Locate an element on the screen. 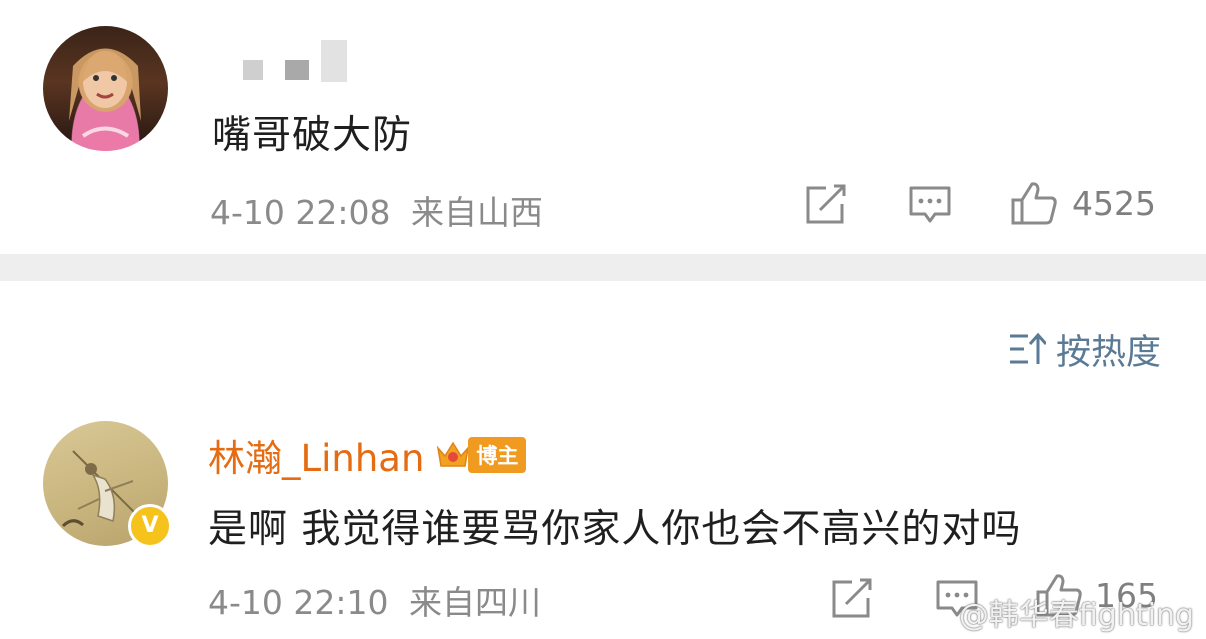  user-avatar: V is located at coordinates (107, 484).